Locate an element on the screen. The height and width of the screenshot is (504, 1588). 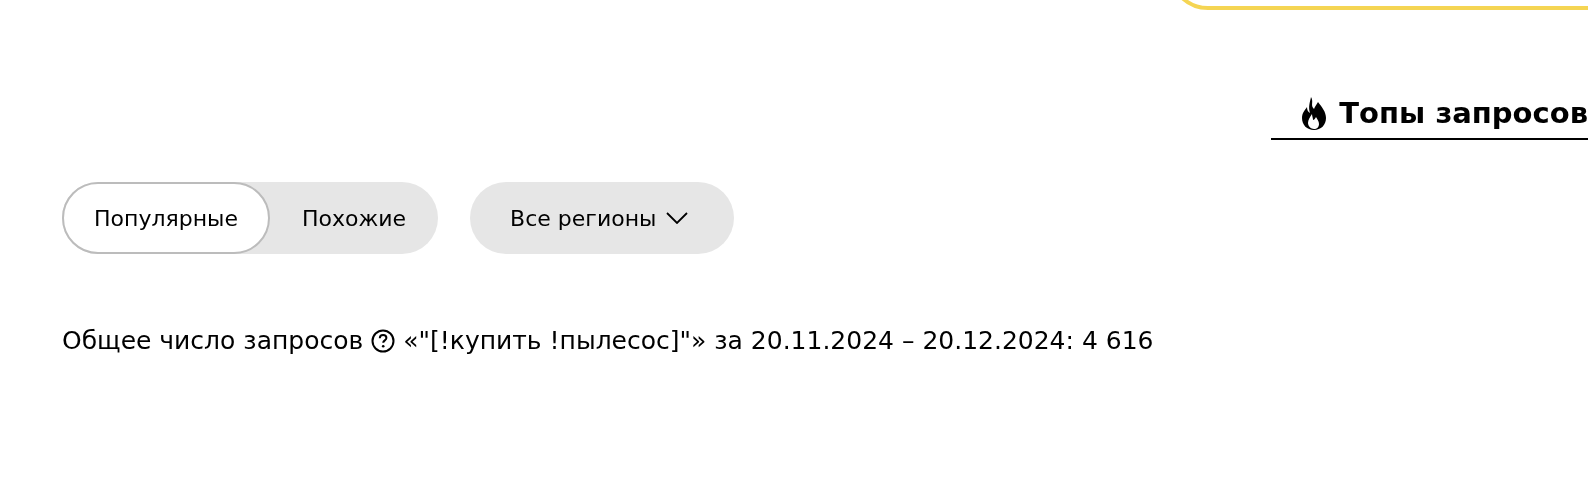
top-tab: Топы запросов is located at coordinates (1429, 118).